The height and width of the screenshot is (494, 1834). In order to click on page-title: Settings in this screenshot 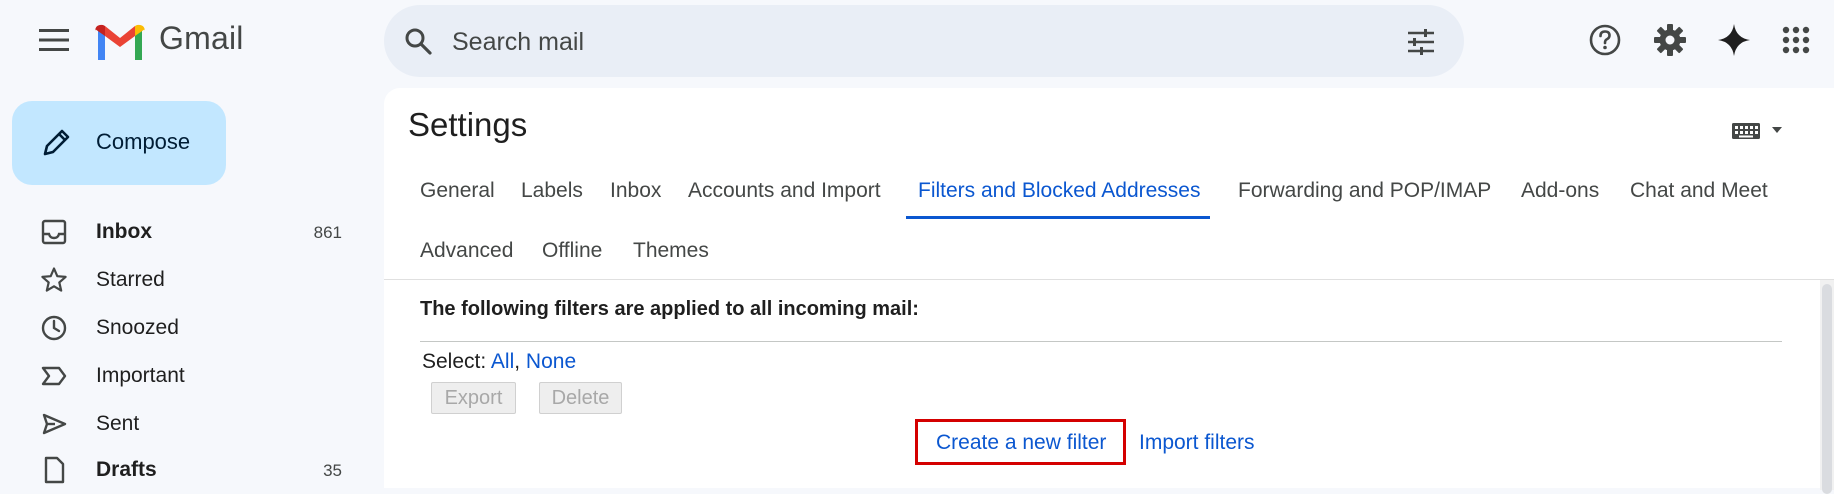, I will do `click(468, 124)`.